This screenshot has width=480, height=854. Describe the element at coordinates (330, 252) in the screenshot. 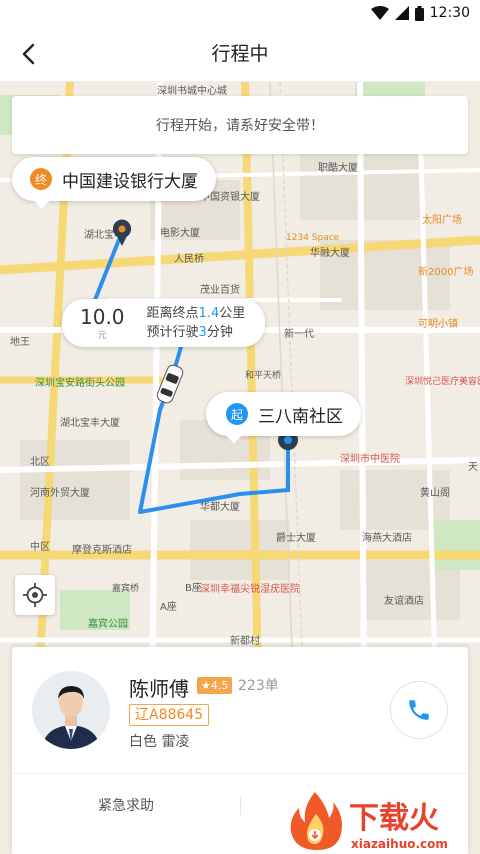

I see `map-label: 华融大厦` at that location.